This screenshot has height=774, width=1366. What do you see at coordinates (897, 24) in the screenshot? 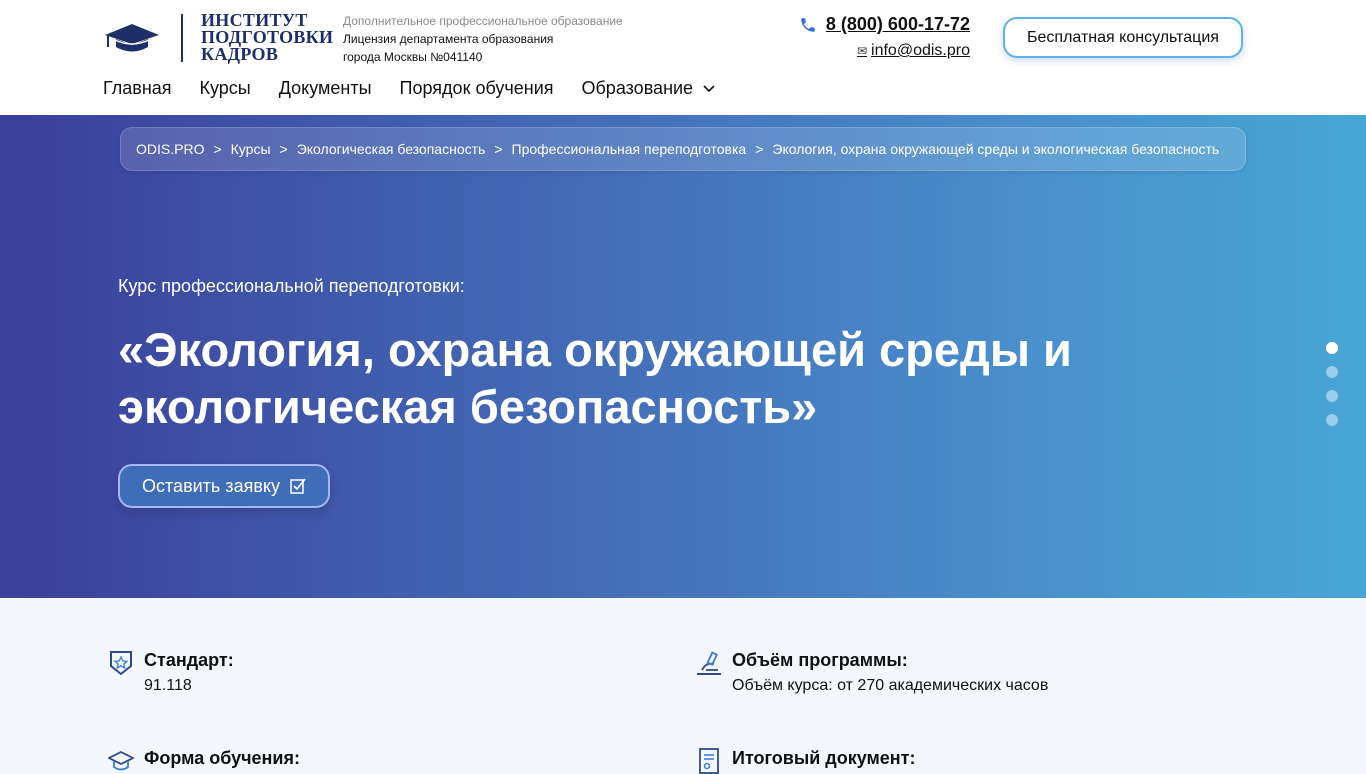
I see `phone-number: 8 (800) 600-17-72` at bounding box center [897, 24].